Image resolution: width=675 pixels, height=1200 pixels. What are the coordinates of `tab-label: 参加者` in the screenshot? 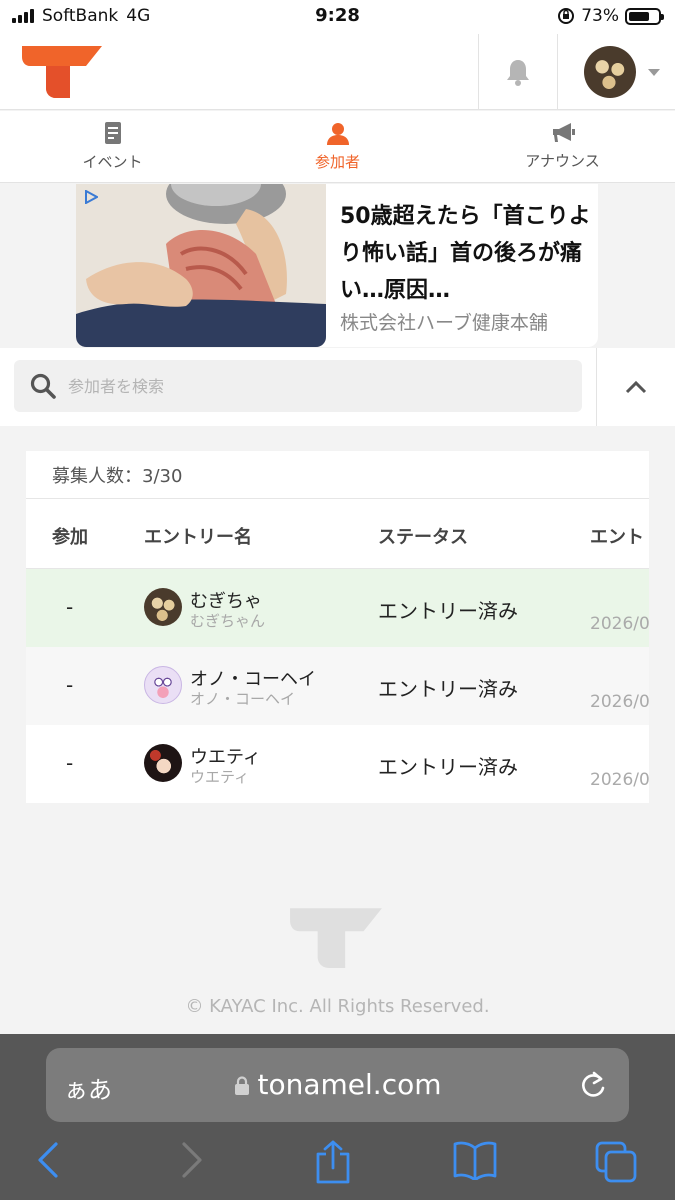 It's located at (337, 162).